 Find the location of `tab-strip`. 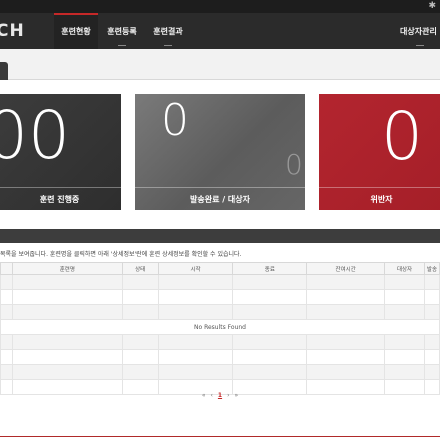

tab-strip is located at coordinates (220, 64).